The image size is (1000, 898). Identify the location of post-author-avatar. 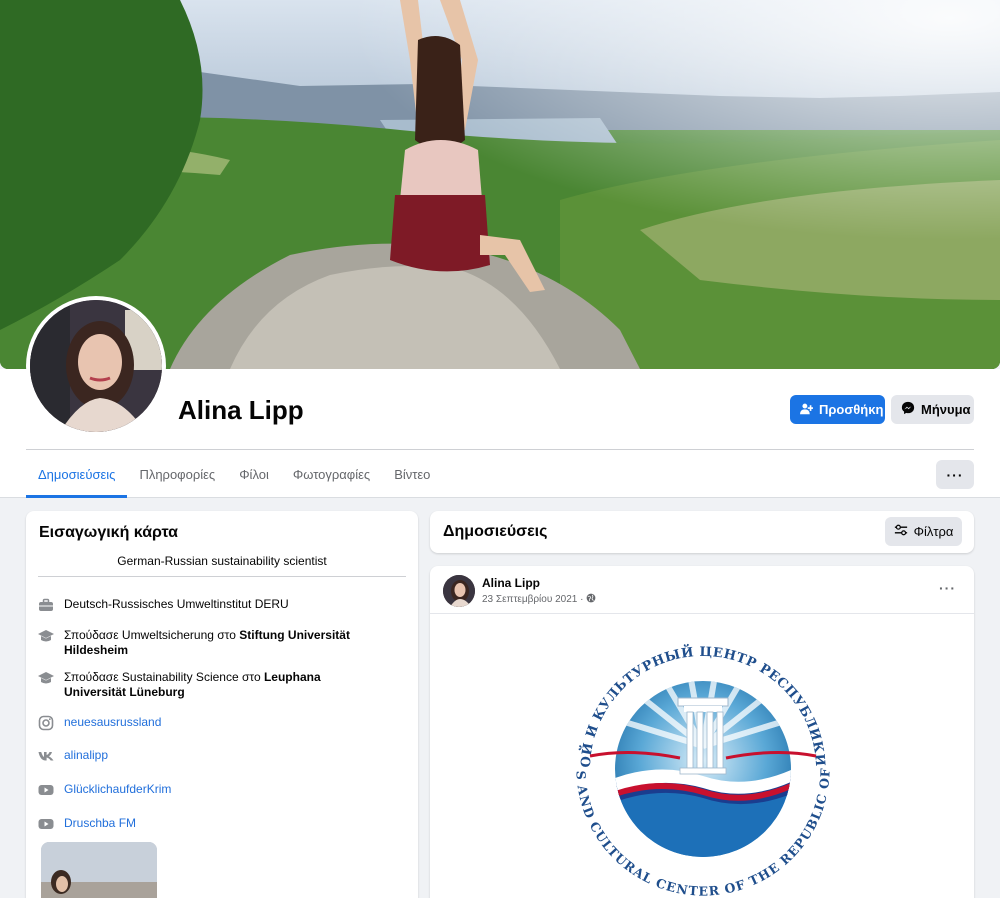
(459, 591).